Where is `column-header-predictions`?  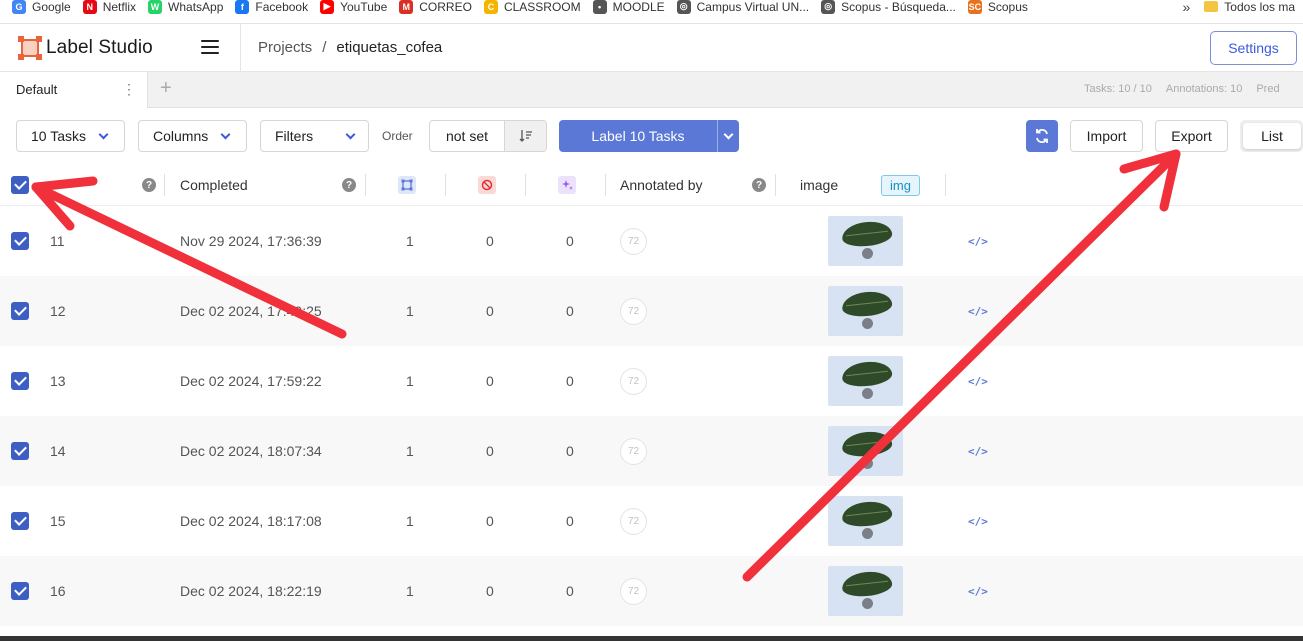
column-header-predictions is located at coordinates (567, 185).